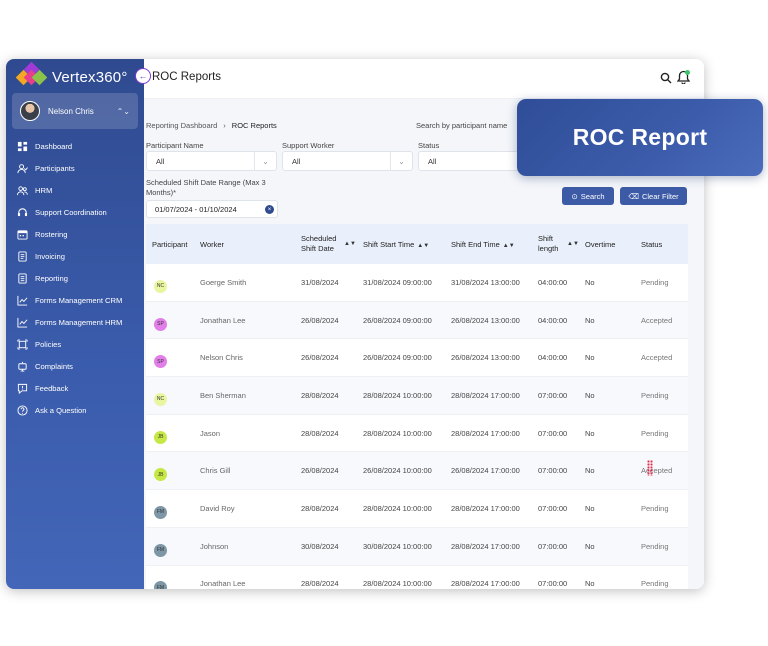 The image size is (768, 646). I want to click on clear-date-icon: ×, so click(269, 209).